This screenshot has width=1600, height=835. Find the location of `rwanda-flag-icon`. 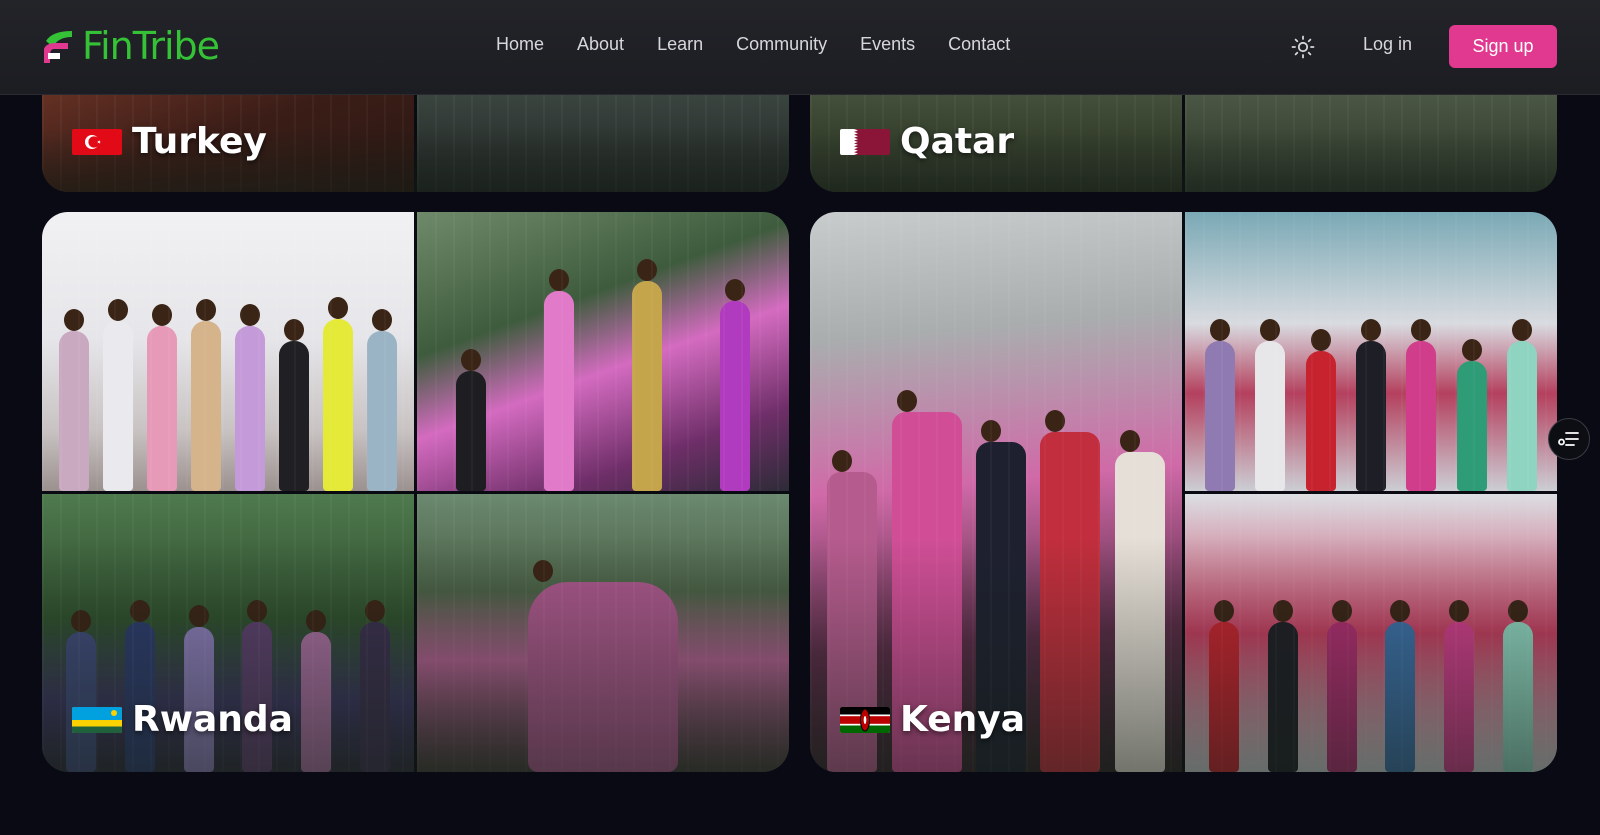

rwanda-flag-icon is located at coordinates (97, 719).